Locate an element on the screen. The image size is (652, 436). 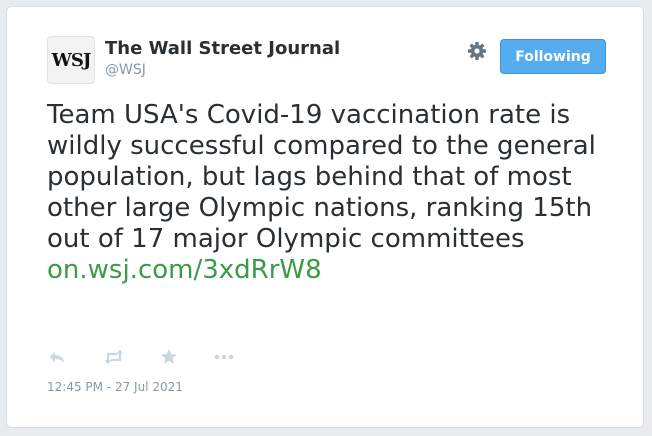
tweet-link: on.wsj.com/3xdRrW8 is located at coordinates (337, 270).